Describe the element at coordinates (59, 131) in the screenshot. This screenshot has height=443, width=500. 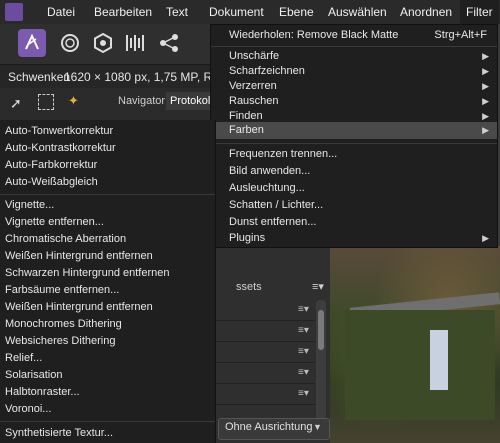
I see `menu-item-auto-tonwertkorrektur: Auto-Tonwertkorrektur` at that location.